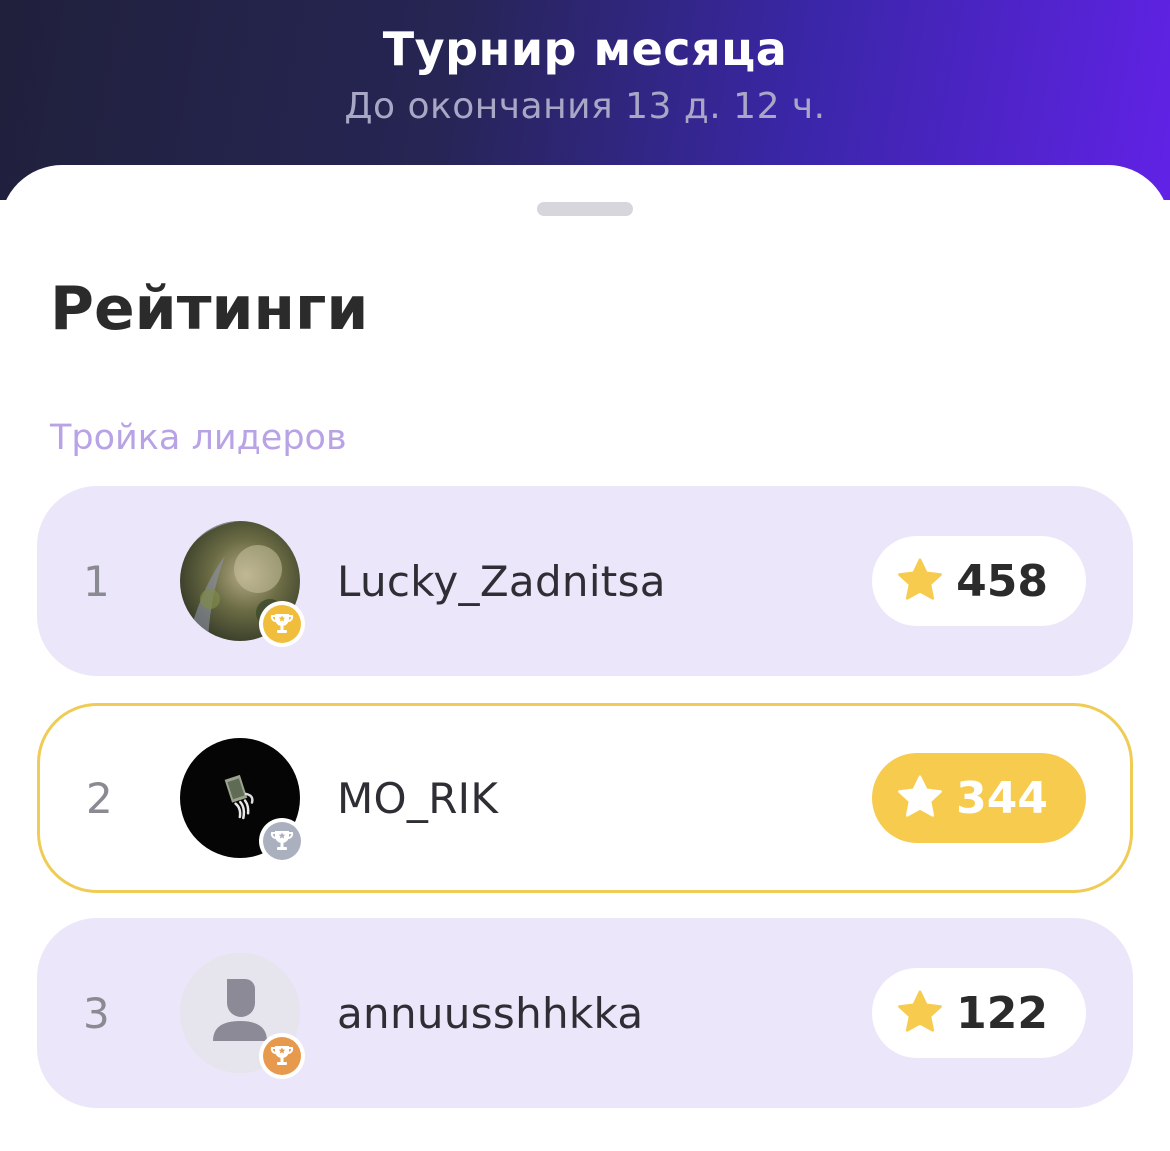  I want to click on rank-number: 2, so click(99, 798).